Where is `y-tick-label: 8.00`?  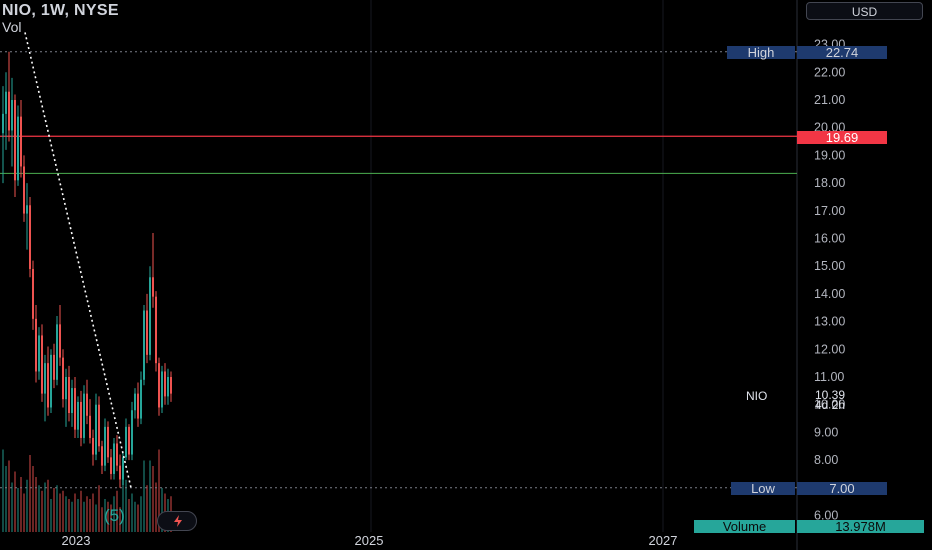
y-tick-label: 8.00 is located at coordinates (826, 460).